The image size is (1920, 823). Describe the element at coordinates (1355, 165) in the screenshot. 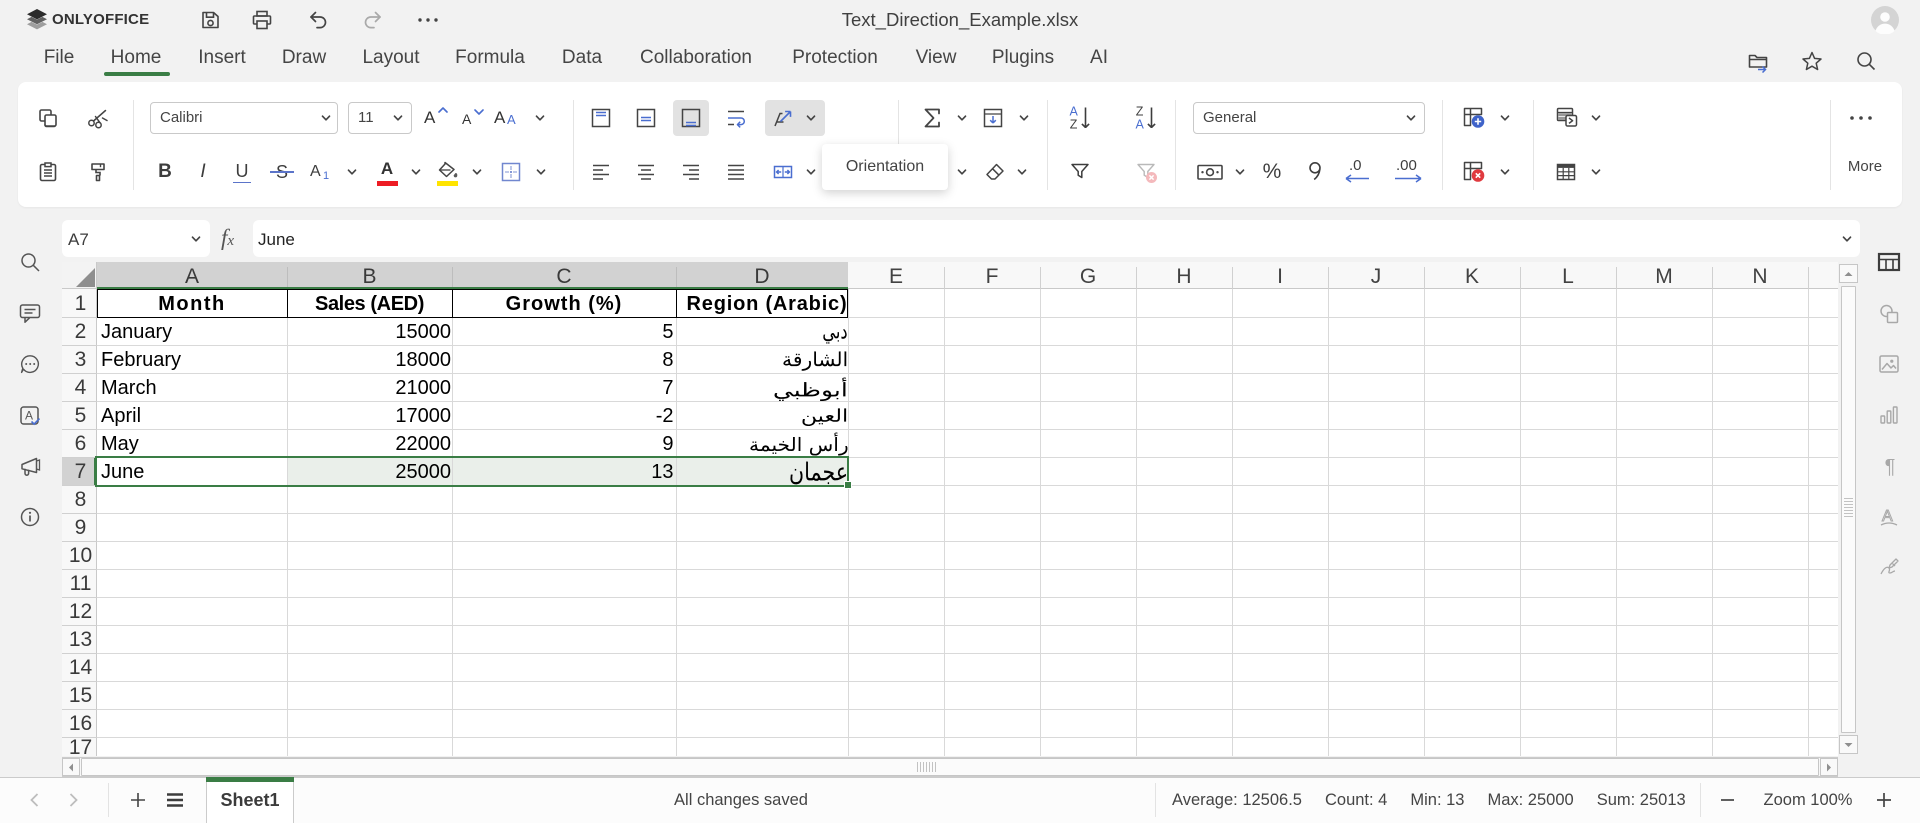

I see `svg-text: .0` at that location.